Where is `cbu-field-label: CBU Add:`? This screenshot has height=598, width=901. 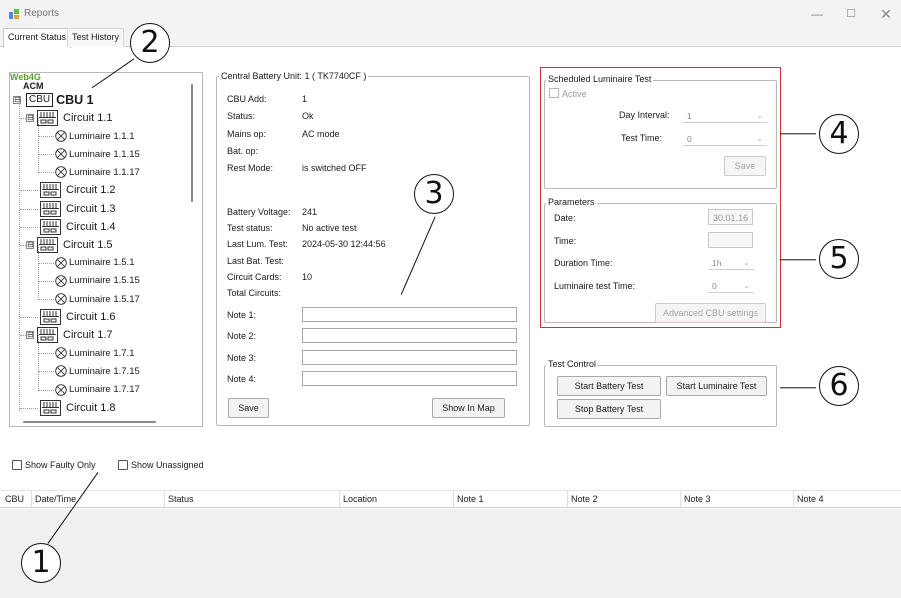 cbu-field-label: CBU Add: is located at coordinates (247, 99).